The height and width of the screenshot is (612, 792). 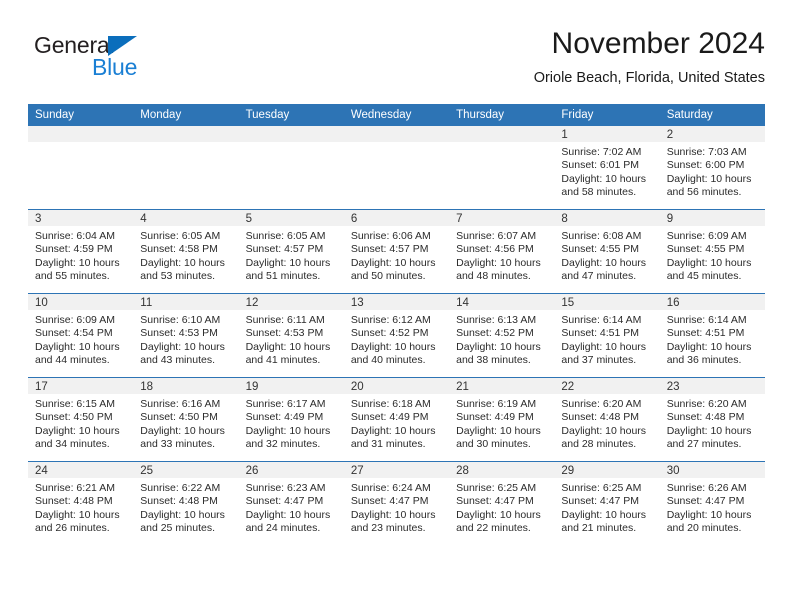 I want to click on daylight-text: Daylight: 10 hours and 55 minutes., so click(x=77, y=269).